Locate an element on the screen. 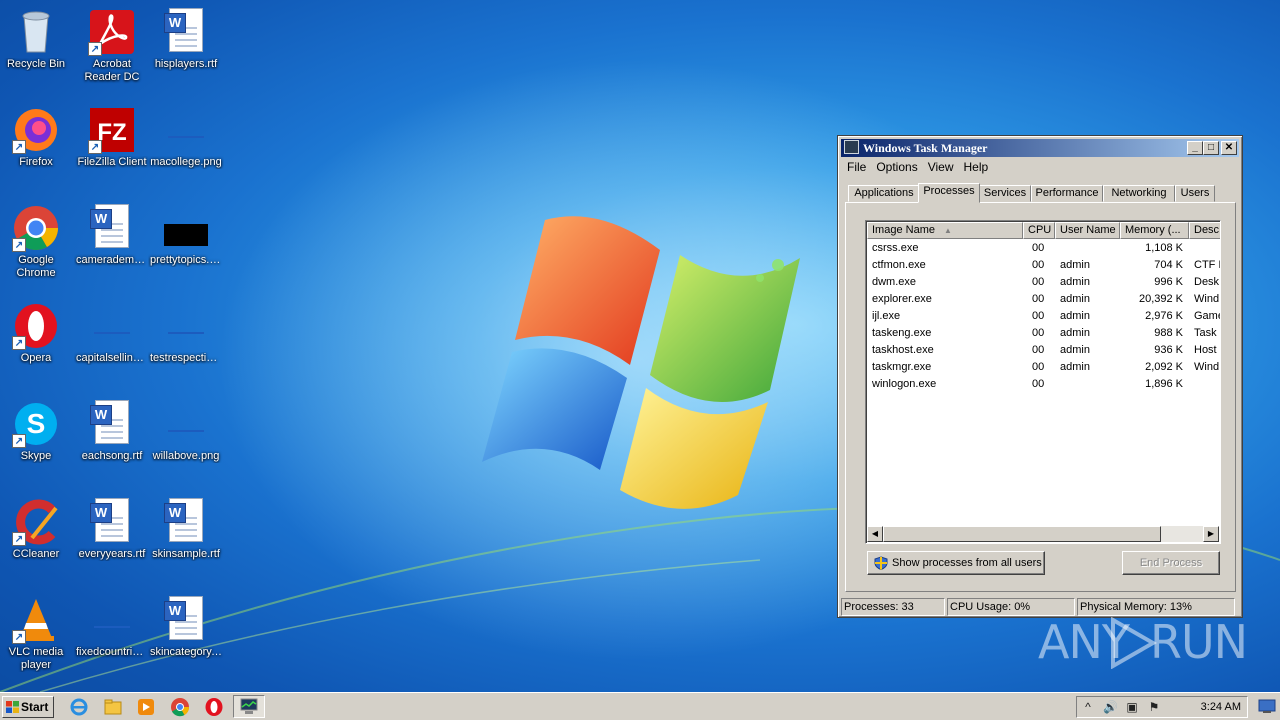  desktop-icon-label: fixedcountries.png is located at coordinates (113, 652).